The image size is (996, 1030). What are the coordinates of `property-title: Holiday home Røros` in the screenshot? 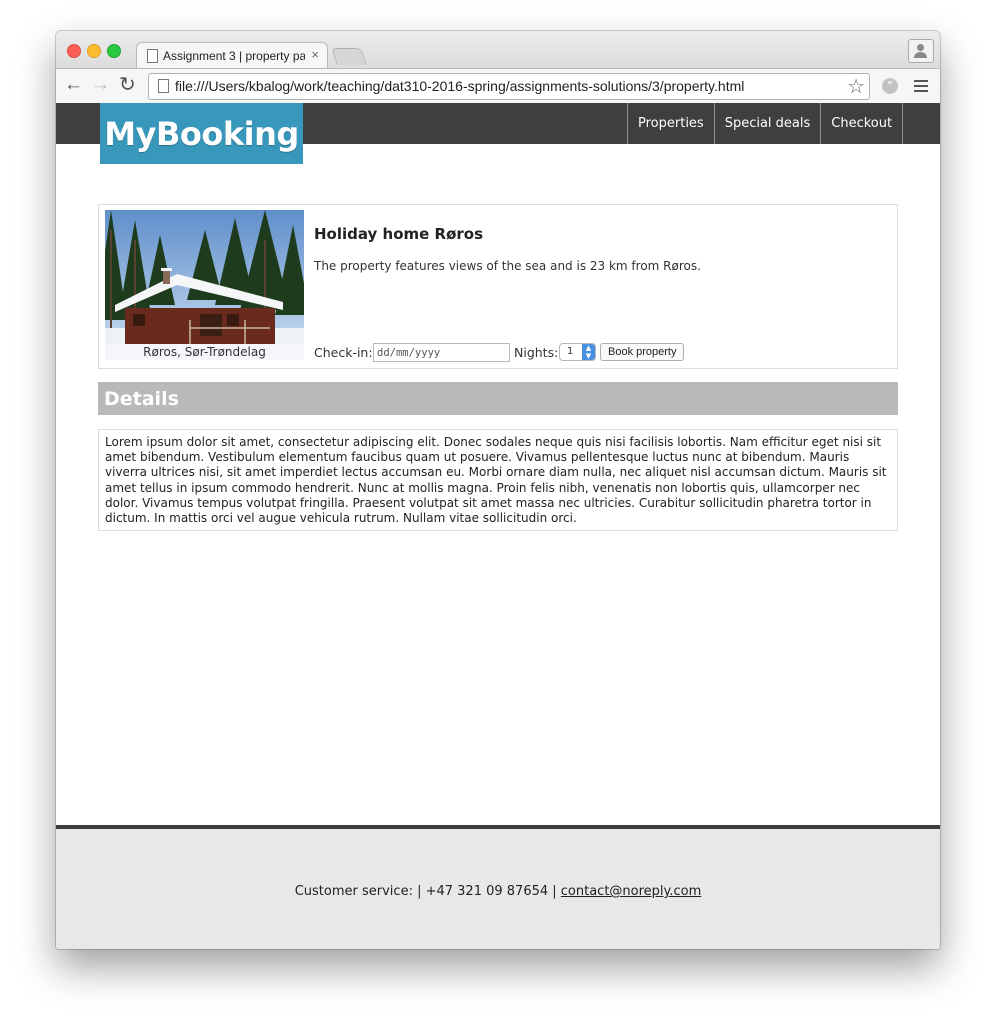 It's located at (399, 234).